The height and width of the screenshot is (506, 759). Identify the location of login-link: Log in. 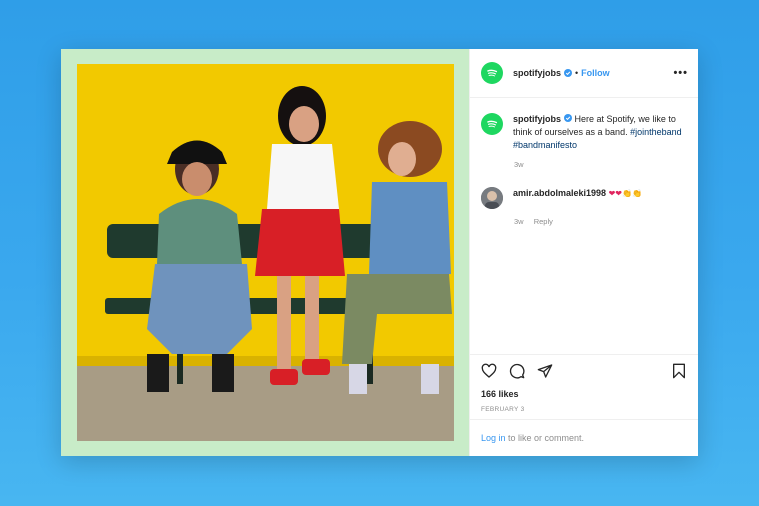
(493, 438).